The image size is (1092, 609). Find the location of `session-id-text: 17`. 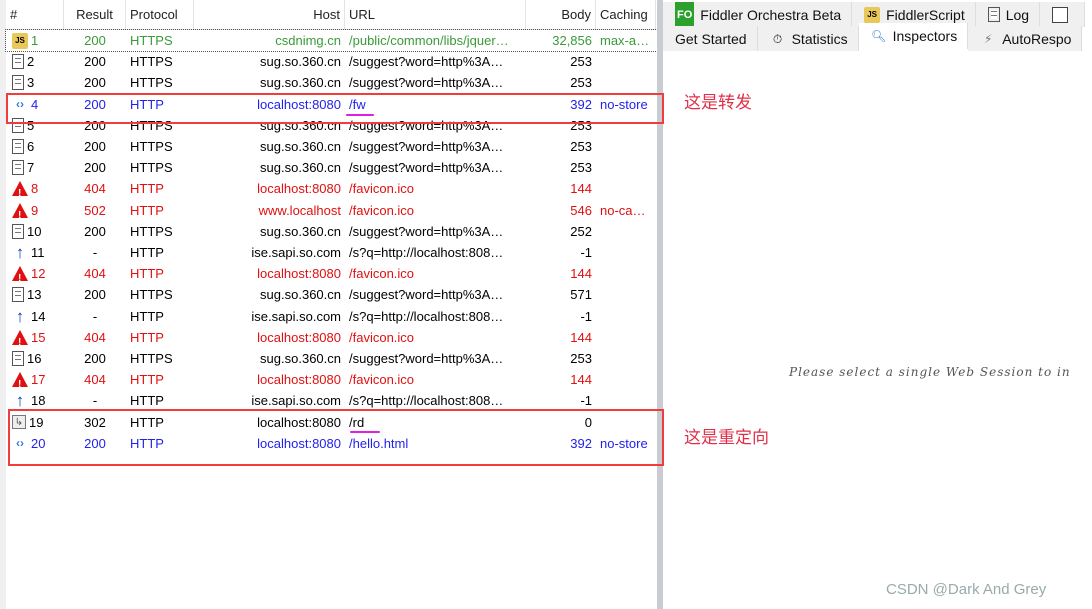

session-id-text: 17 is located at coordinates (38, 380).